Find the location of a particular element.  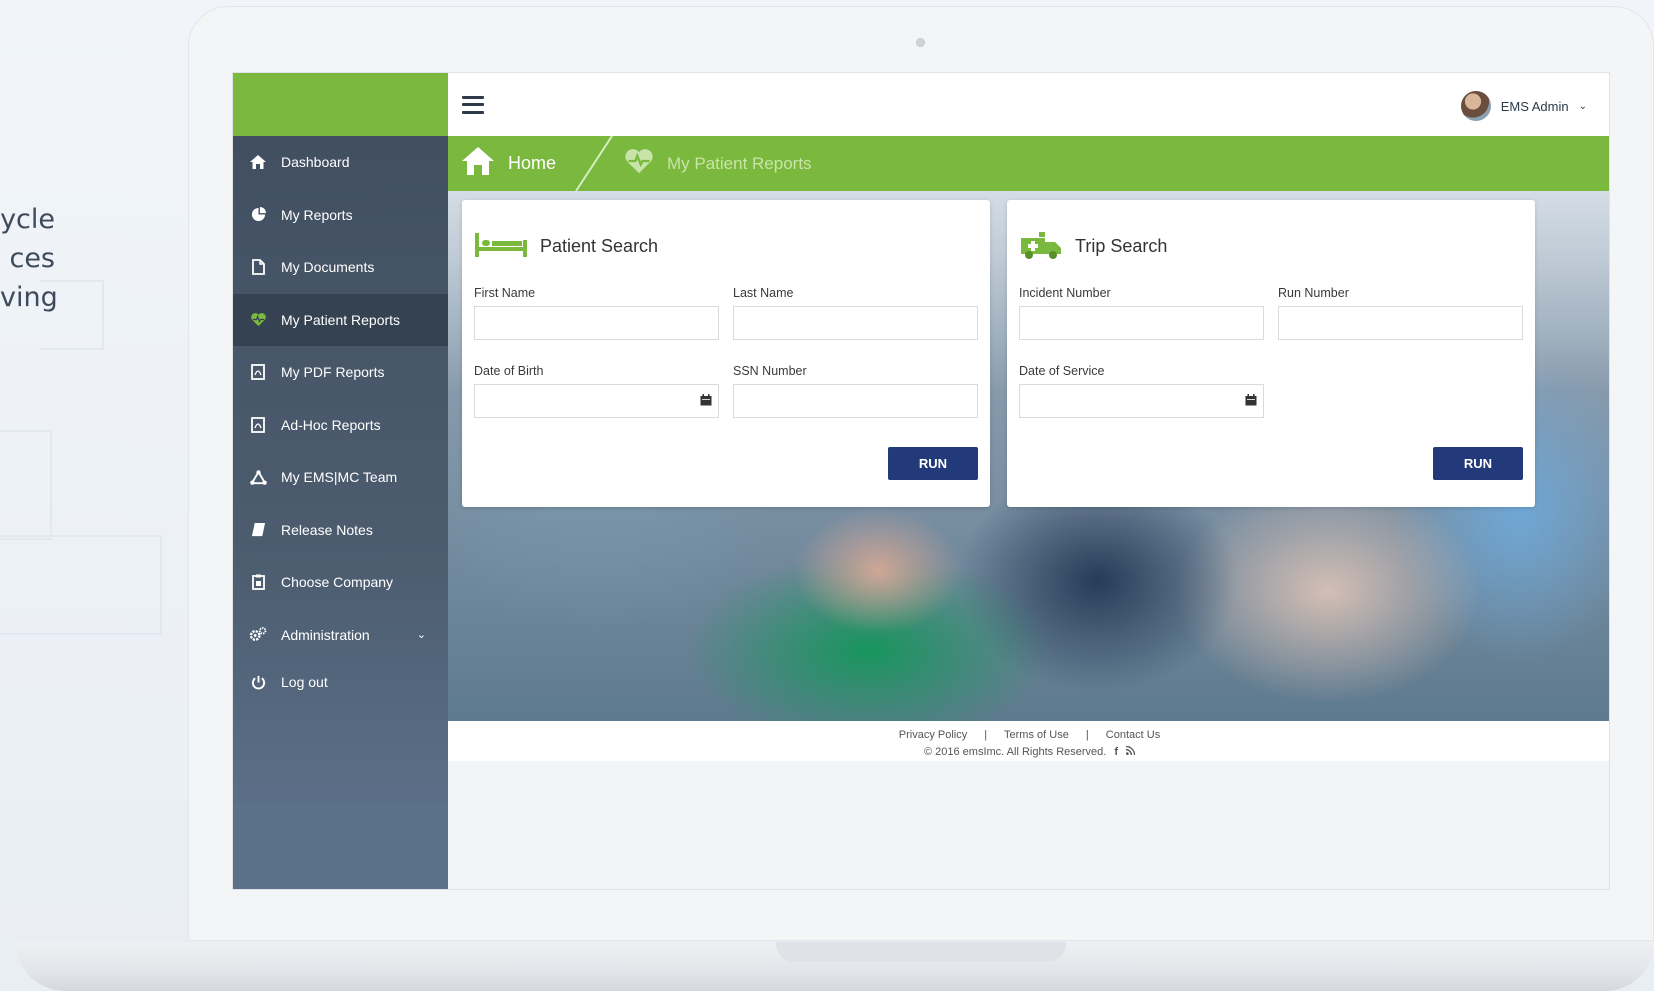

sidebar-bottom is located at coordinates (340, 846).